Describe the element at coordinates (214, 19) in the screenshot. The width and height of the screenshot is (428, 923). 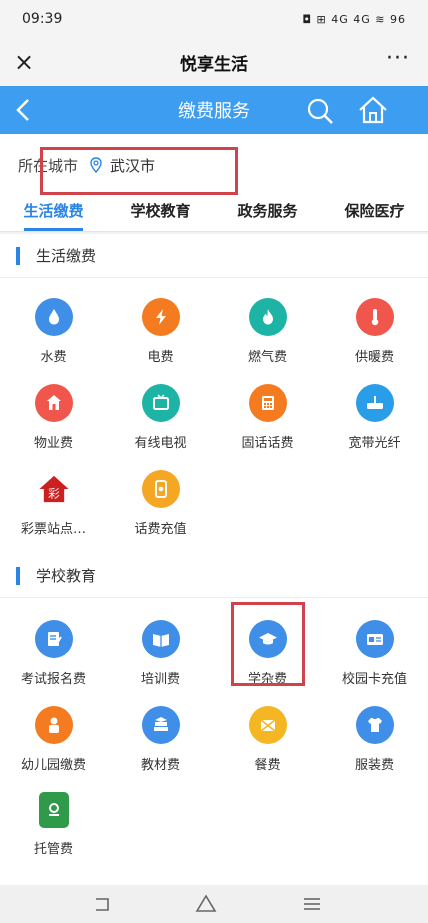
I see `status-bar: 09:39 ◘ ⊞ 4G 4G ≋ 96` at that location.